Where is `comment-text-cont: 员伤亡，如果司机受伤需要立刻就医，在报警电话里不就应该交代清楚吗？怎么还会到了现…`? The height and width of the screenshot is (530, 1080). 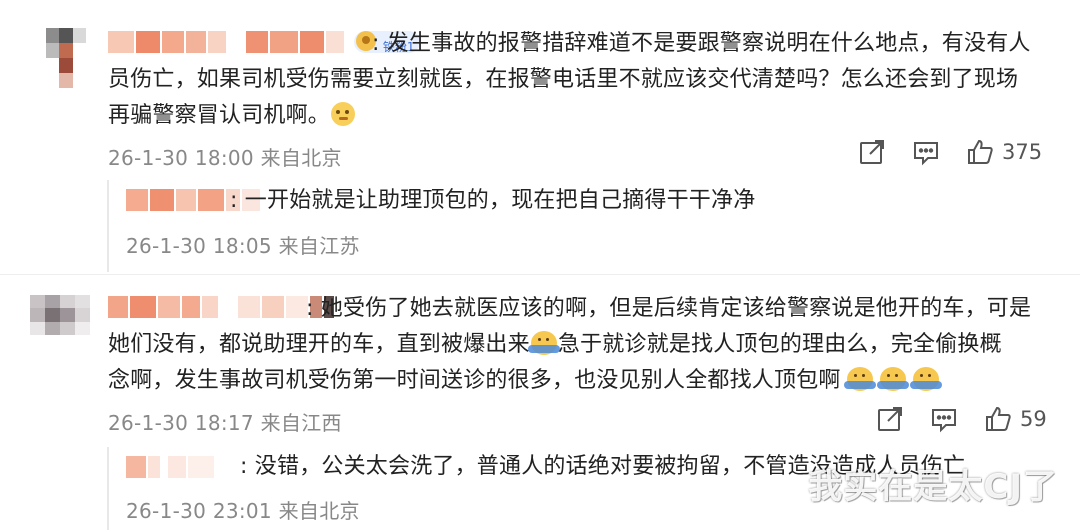 comment-text-cont: 员伤亡，如果司机受伤需要立刻就医，在报警电话里不就应该交代清楚吗？怎么还会到了现… is located at coordinates (563, 97).